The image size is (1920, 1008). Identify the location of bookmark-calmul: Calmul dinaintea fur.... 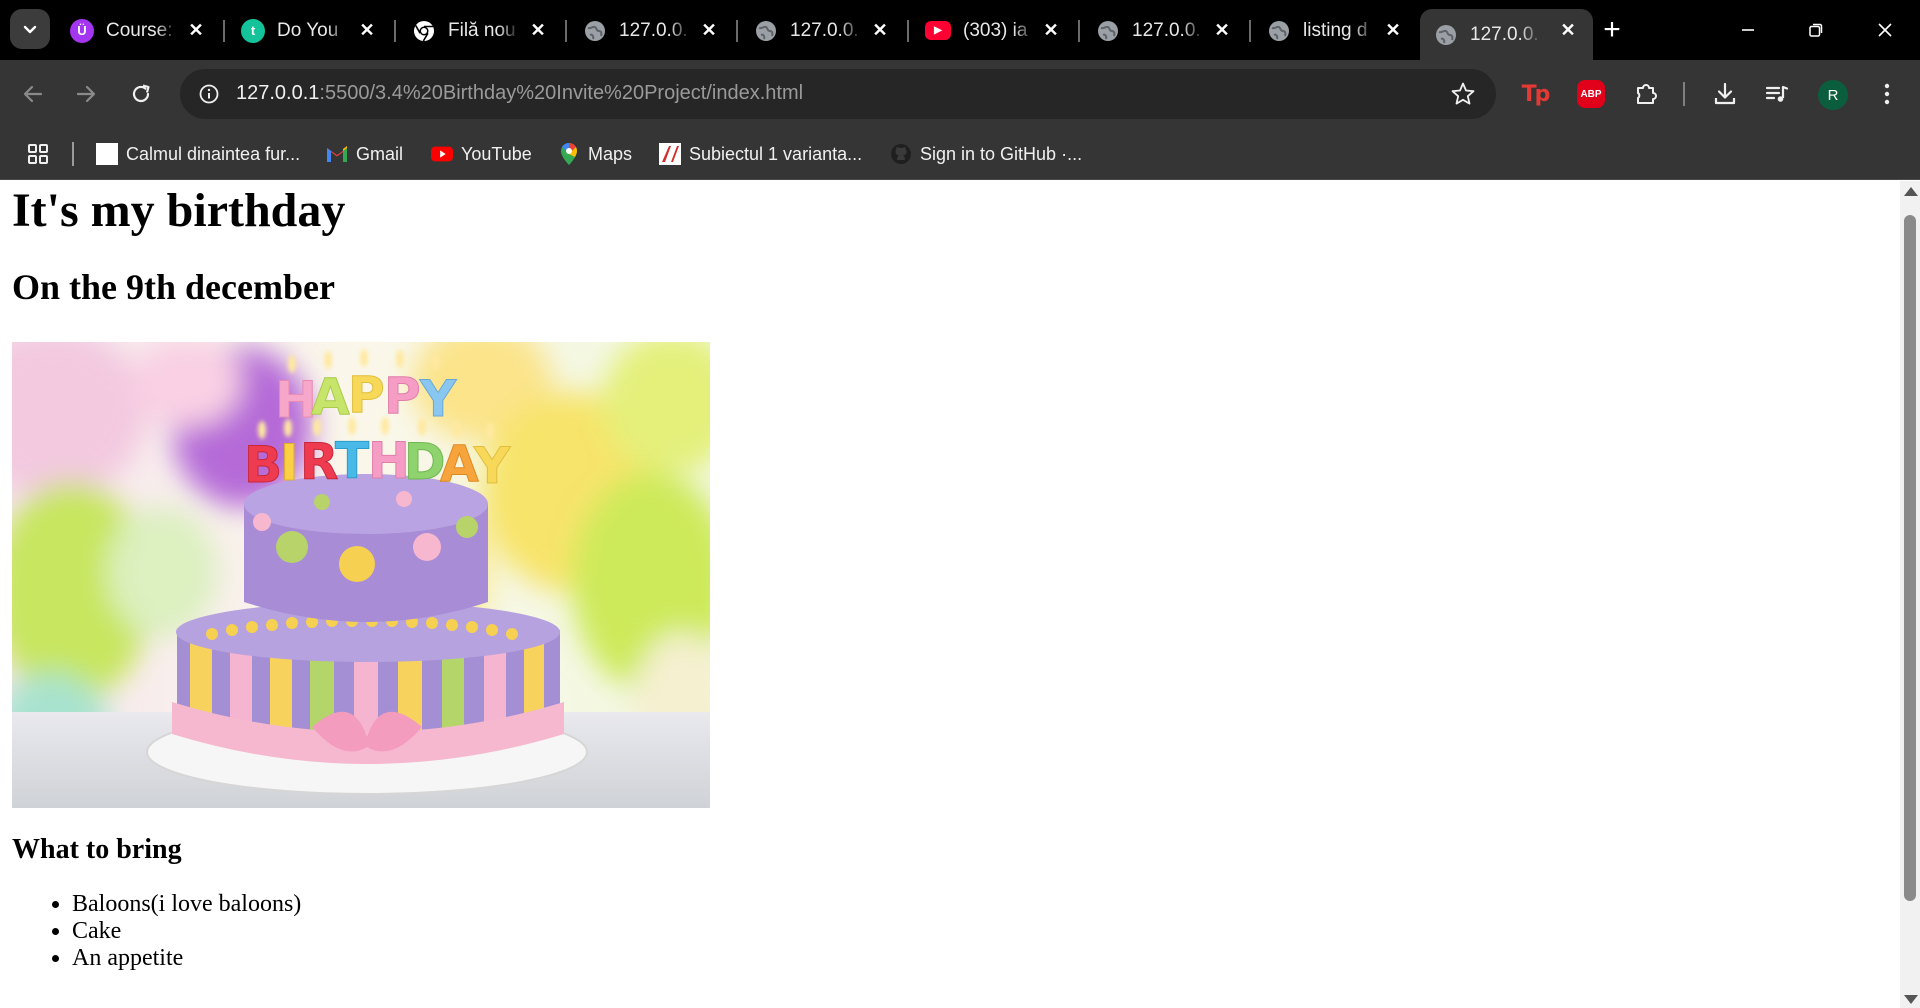
(198, 154).